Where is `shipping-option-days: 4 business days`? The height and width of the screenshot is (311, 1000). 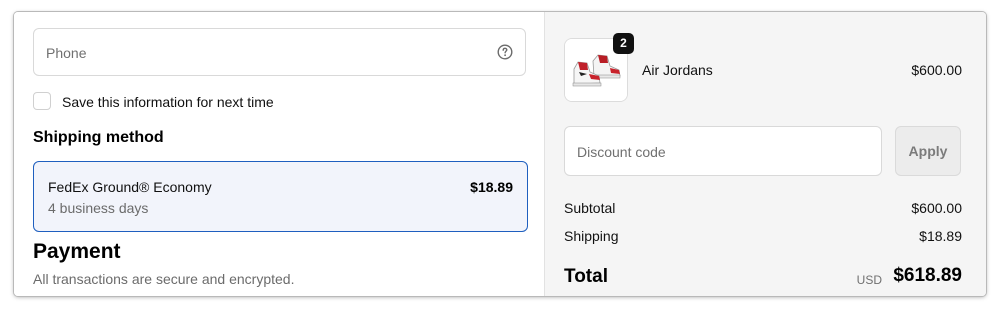 shipping-option-days: 4 business days is located at coordinates (98, 208).